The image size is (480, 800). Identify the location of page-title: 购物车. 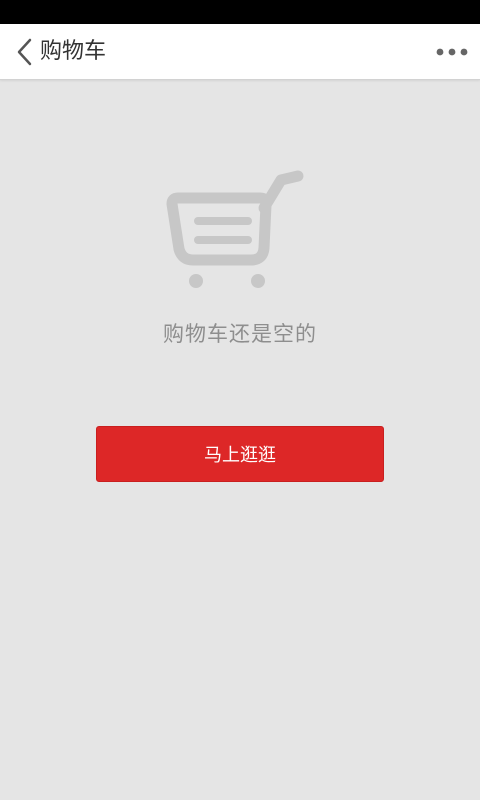
(73, 51).